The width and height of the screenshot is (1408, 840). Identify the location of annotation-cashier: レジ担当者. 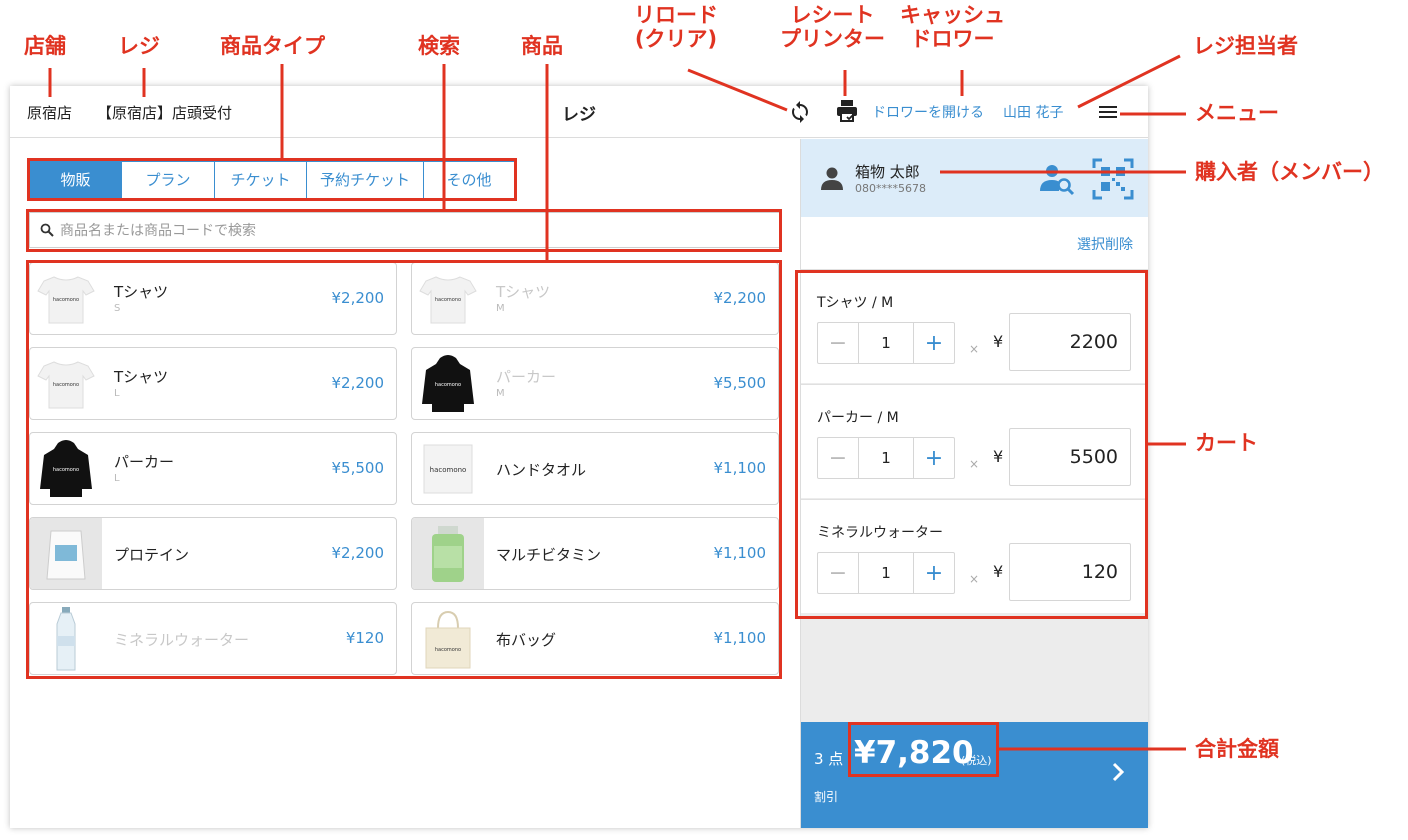
(1245, 46).